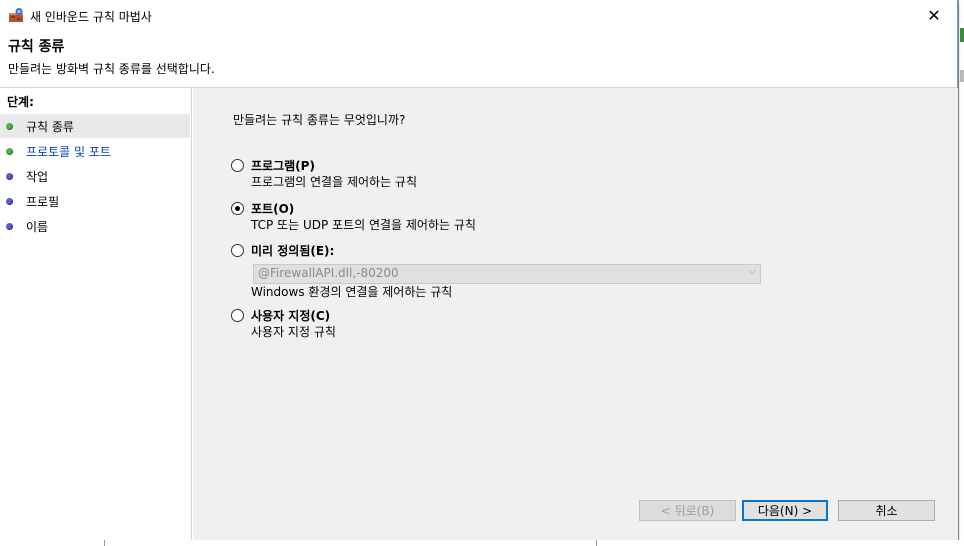 The width and height of the screenshot is (964, 546). I want to click on predefined-rule-select: @FirewallAPI.dll,-80200 ⌵, so click(507, 274).